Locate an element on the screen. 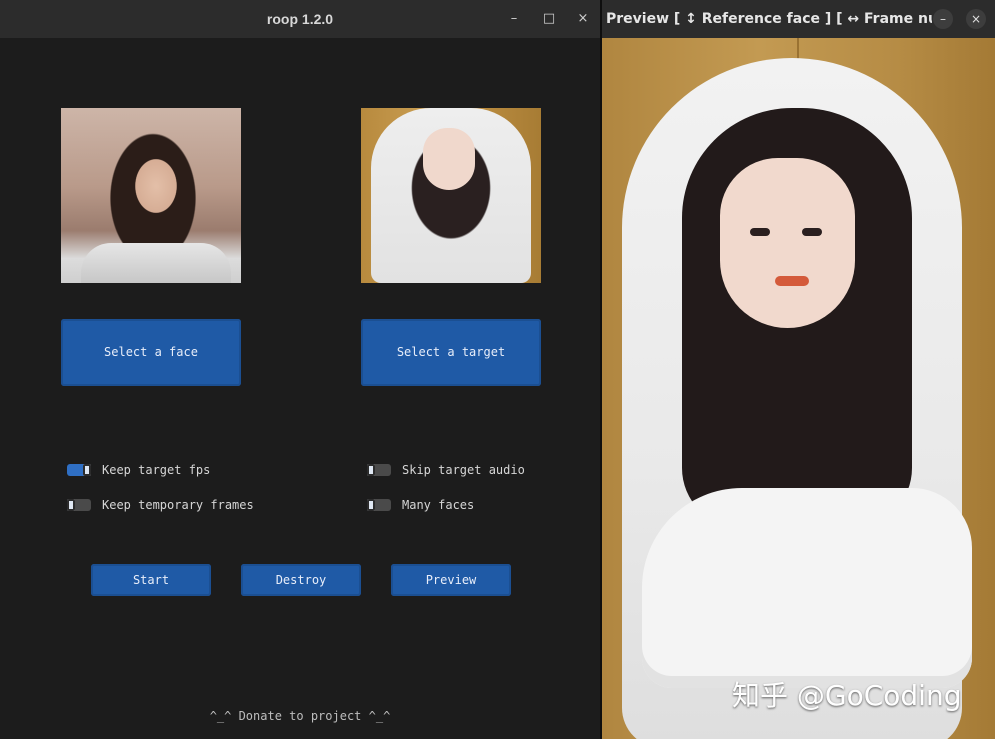  switch-label: Many faces is located at coordinates (438, 505).